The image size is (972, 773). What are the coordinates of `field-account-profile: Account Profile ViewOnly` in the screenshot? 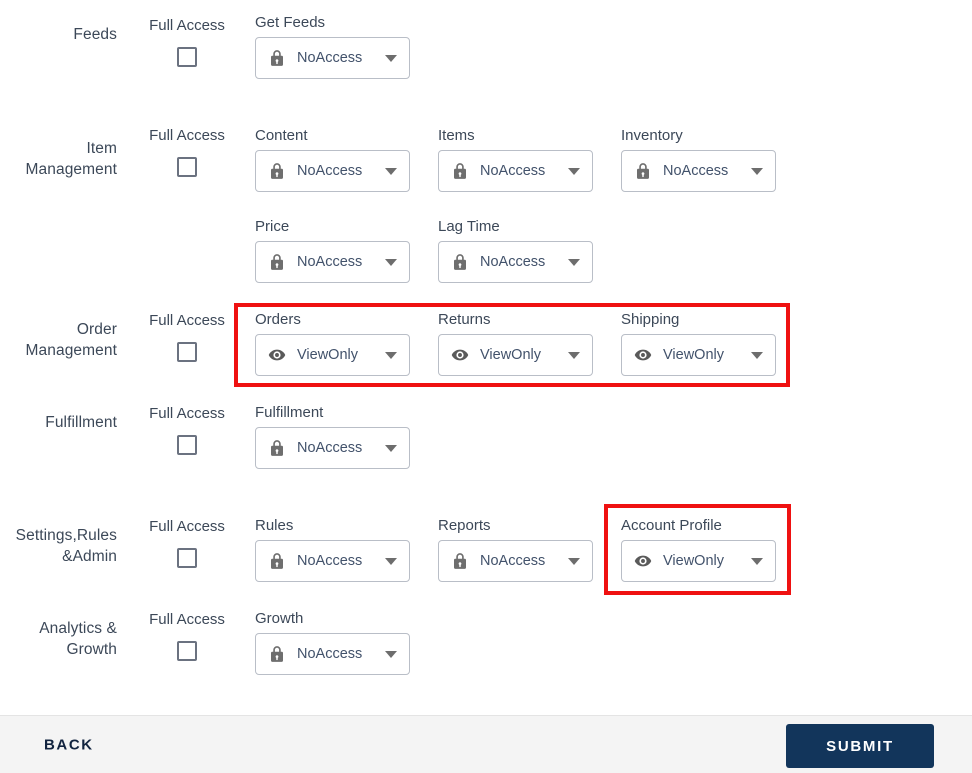 It's located at (698, 549).